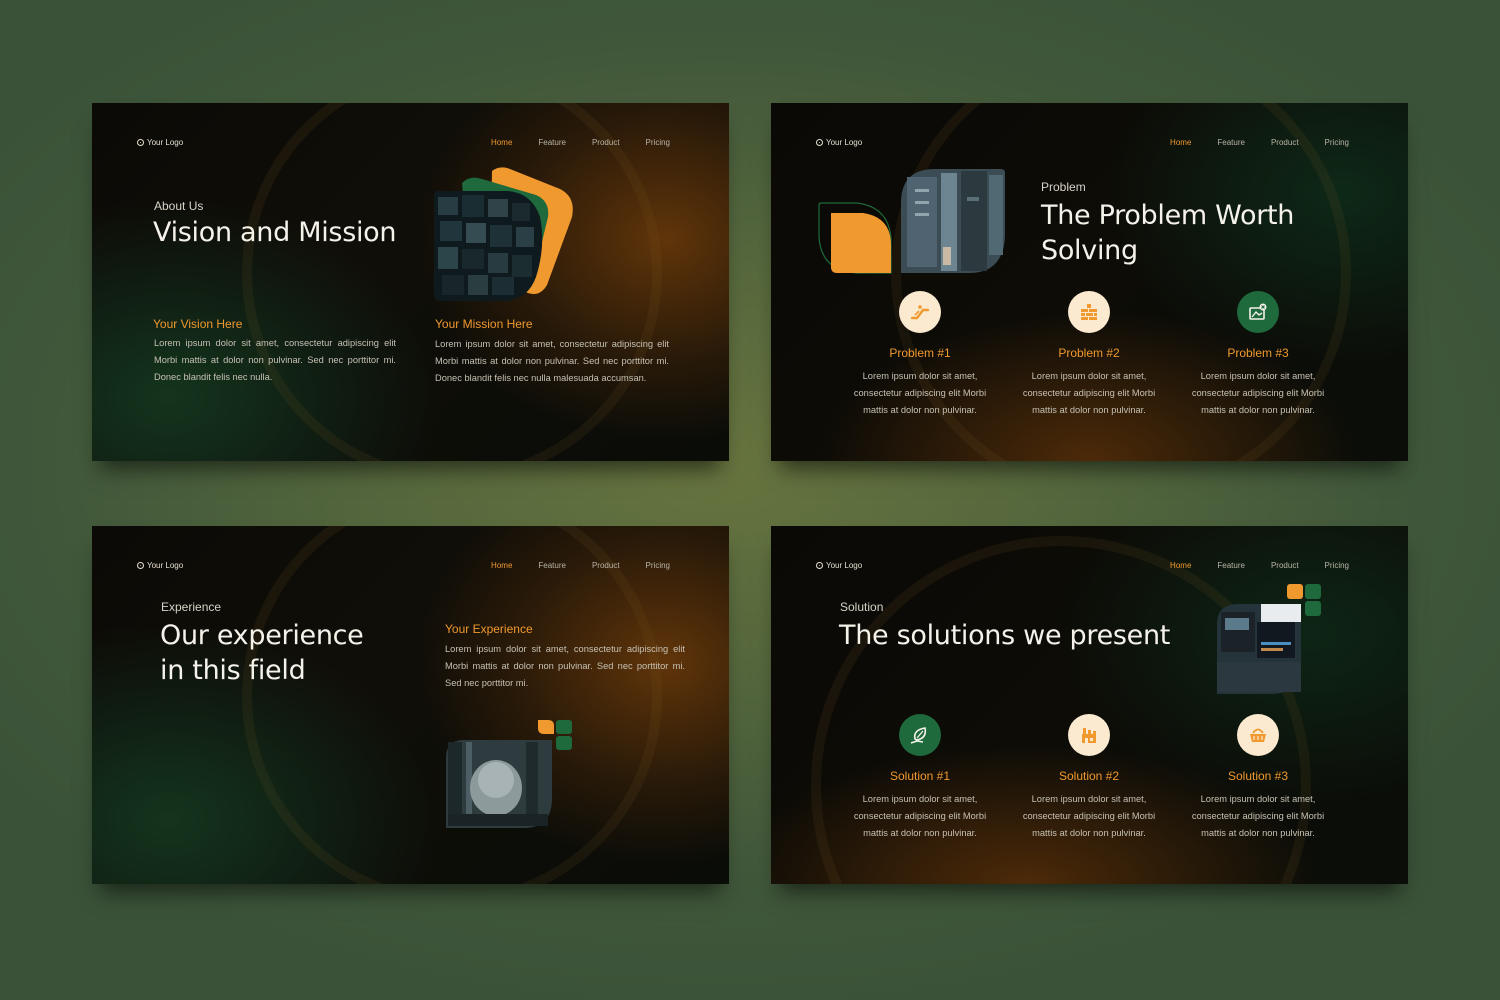 This screenshot has width=1500, height=1000. I want to click on vision-title: Your Vision Here, so click(198, 324).